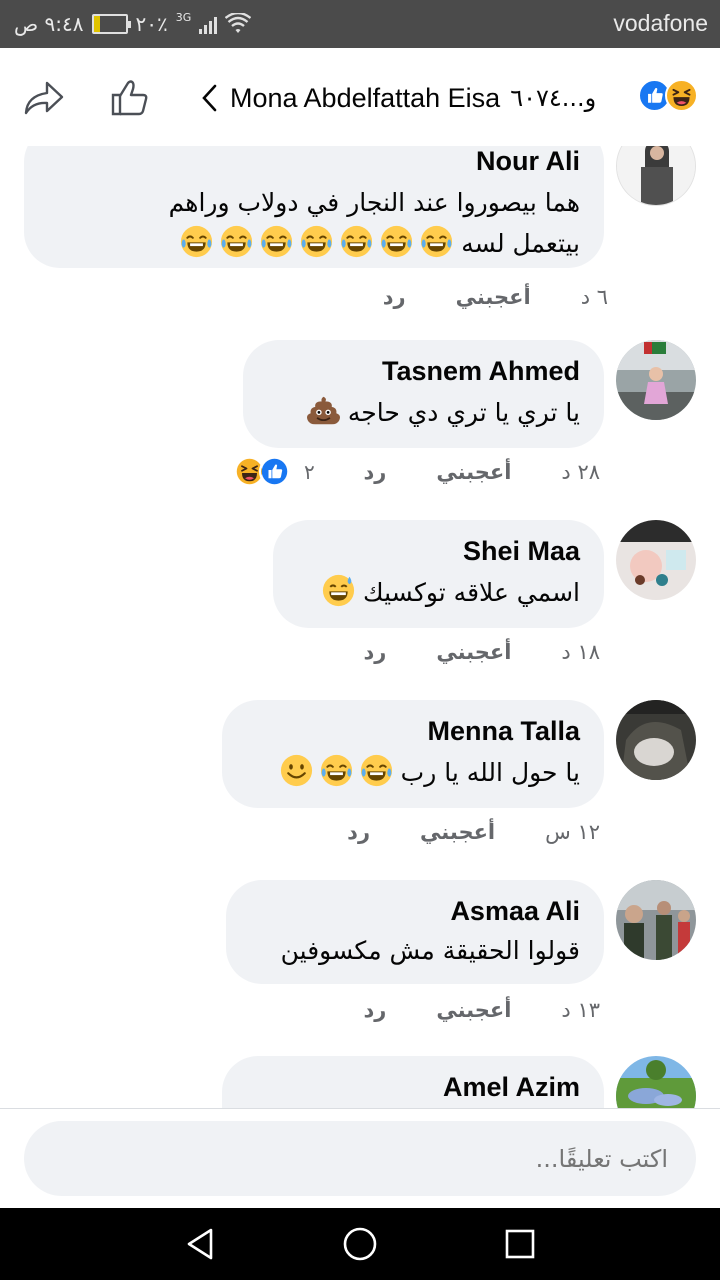 This screenshot has width=720, height=1280. What do you see at coordinates (338, 590) in the screenshot?
I see `grinning-sweat-emoji` at bounding box center [338, 590].